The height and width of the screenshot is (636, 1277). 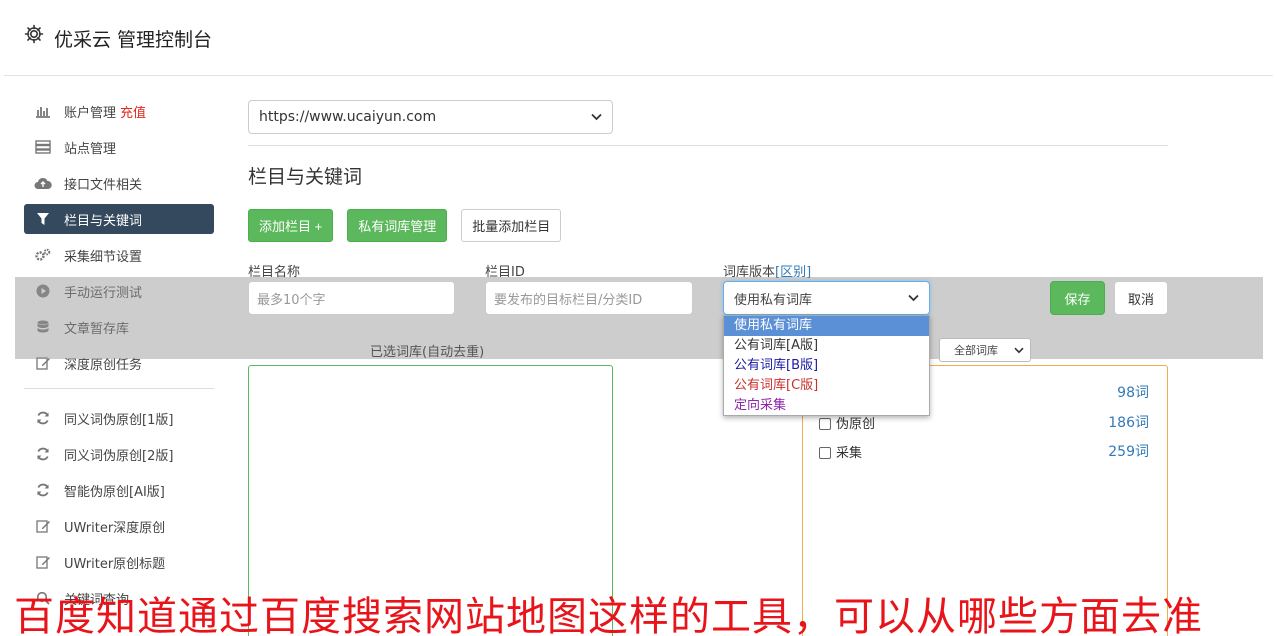 I want to click on site-select: https://www.ucaiyun.com, so click(x=430, y=117).